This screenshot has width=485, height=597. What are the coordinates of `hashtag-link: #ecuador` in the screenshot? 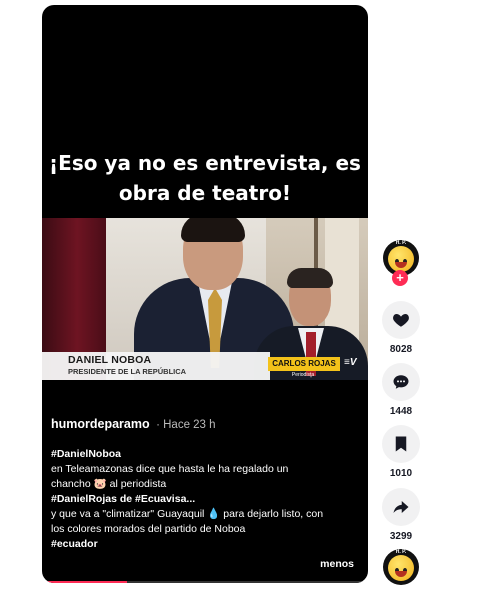 It's located at (74, 544).